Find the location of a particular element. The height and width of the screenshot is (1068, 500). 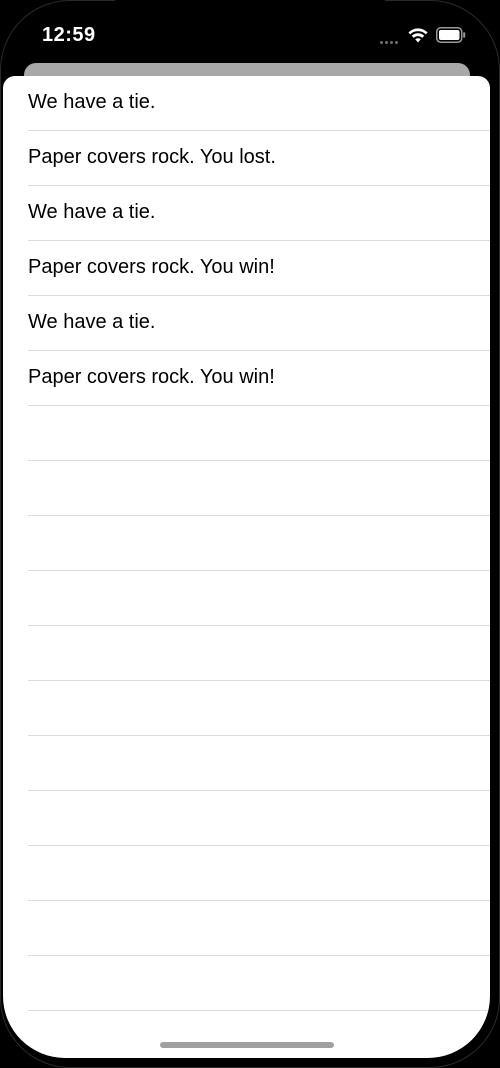

list-item-label: Paper covers rock. You lost. is located at coordinates (152, 157).